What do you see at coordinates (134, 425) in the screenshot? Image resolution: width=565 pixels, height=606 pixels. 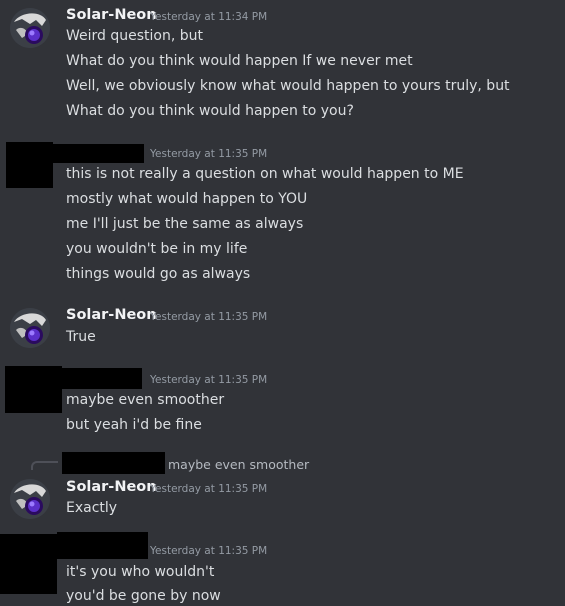 I see `message-text: but yeah i'd be fine` at bounding box center [134, 425].